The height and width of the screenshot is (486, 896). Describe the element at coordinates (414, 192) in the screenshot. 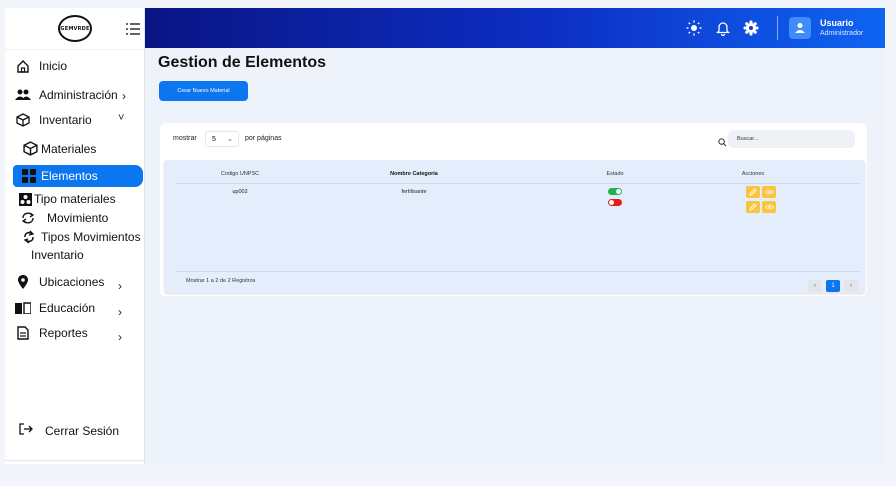

I see `cell-nombre: fertilisante` at that location.